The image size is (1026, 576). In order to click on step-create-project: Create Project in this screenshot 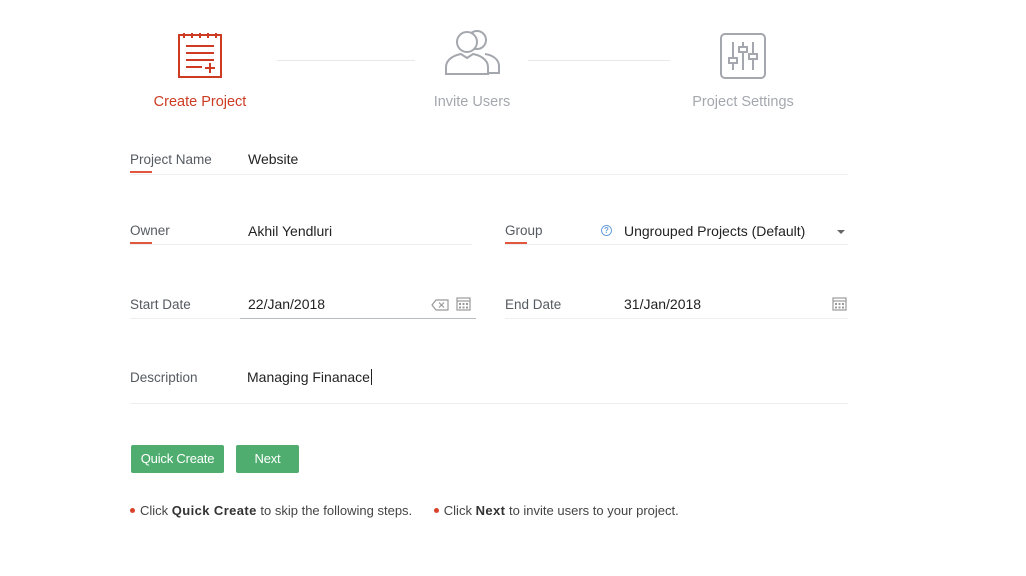, I will do `click(200, 73)`.